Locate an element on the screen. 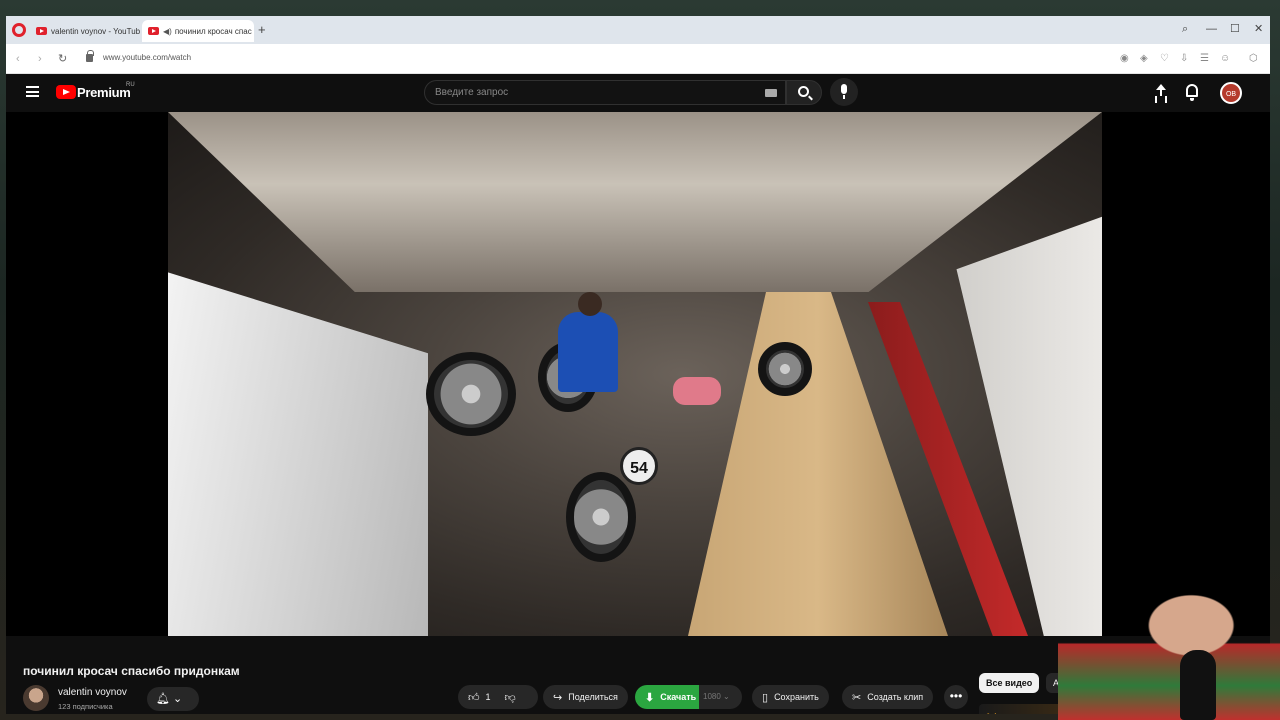 This screenshot has height=720, width=1280. menu-icon is located at coordinates (32, 91).